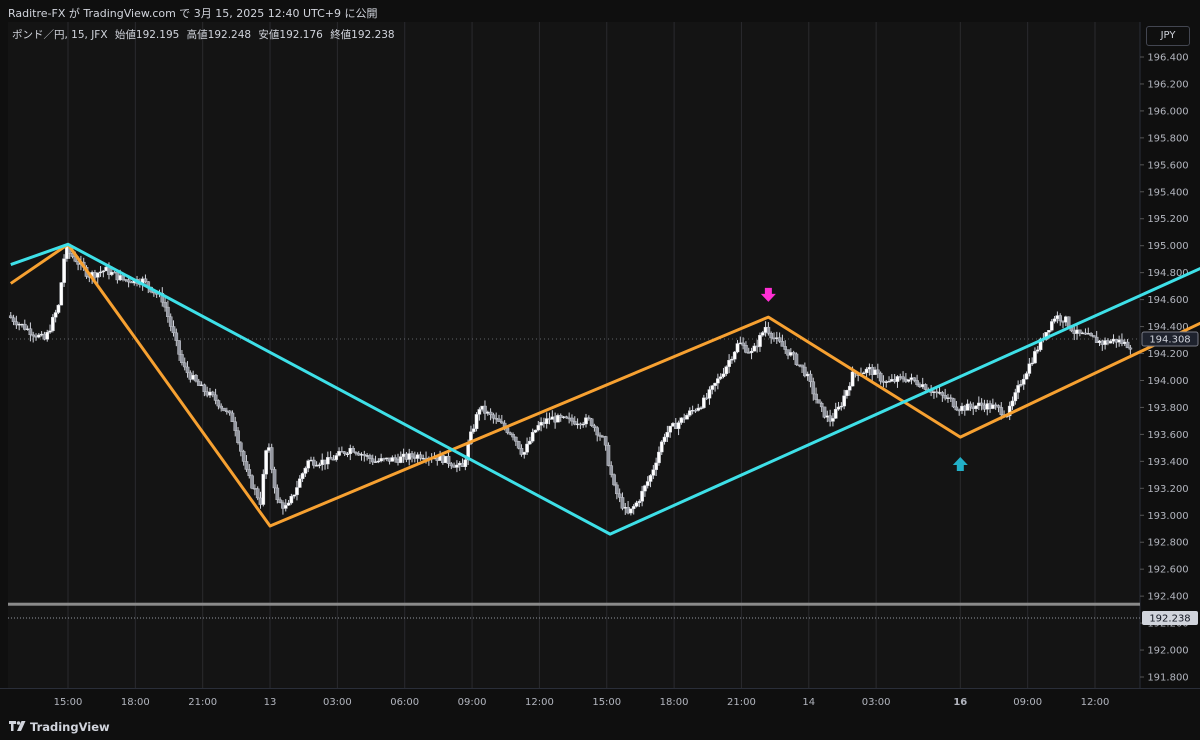 This screenshot has width=1200, height=740. What do you see at coordinates (1095, 702) in the screenshot?
I see `x-tick-label: 12:00` at bounding box center [1095, 702].